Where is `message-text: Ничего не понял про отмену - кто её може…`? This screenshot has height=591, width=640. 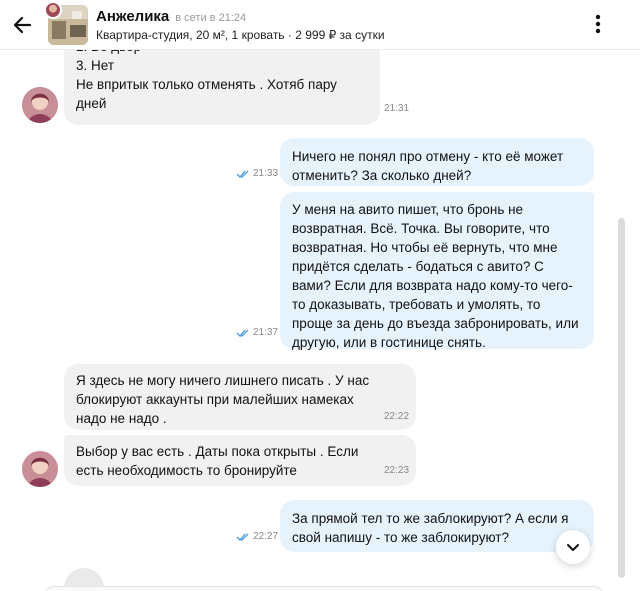
message-text: Ничего не понял про отмену - кто её може… is located at coordinates (428, 166).